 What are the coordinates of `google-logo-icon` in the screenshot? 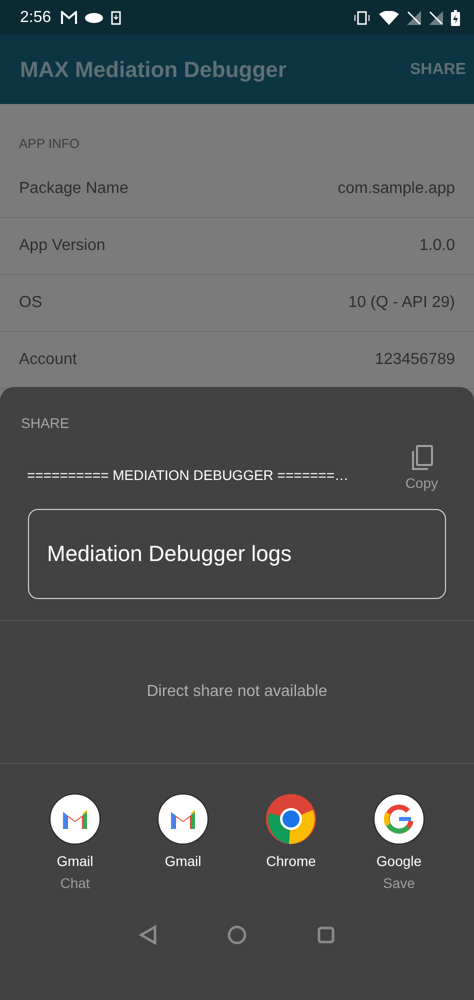 It's located at (399, 819).